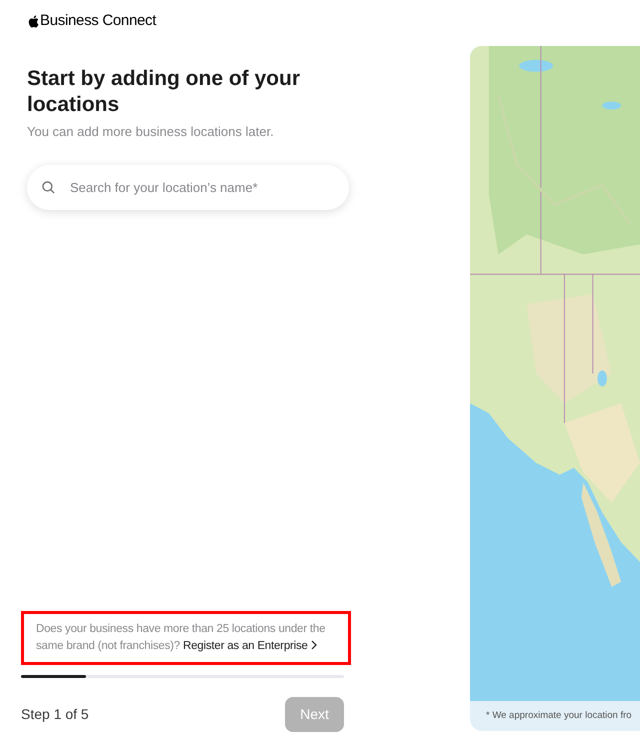 This screenshot has width=640, height=740. Describe the element at coordinates (164, 92) in the screenshot. I see `page-heading: Start by adding one of your locations` at that location.